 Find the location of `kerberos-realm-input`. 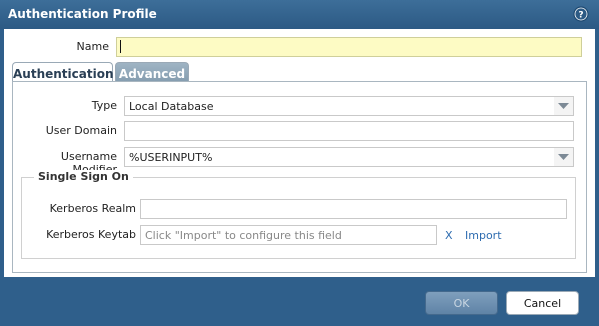

kerberos-realm-input is located at coordinates (353, 209).